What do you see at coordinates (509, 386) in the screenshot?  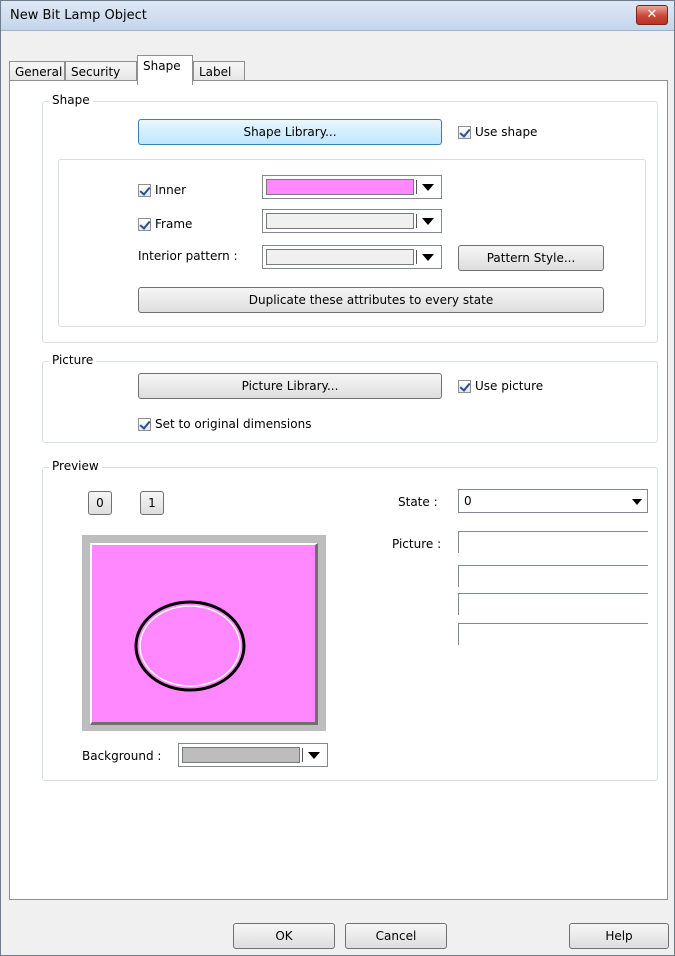 I see `use-picture-label: Use picture` at bounding box center [509, 386].